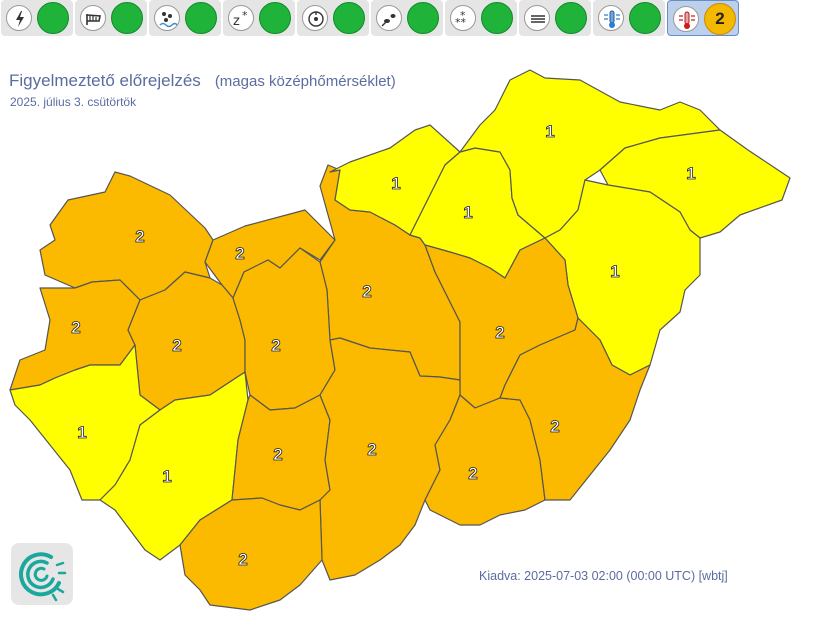 The image size is (823, 626). Describe the element at coordinates (139, 236) in the screenshot. I see `county-level-label-gyor: 2` at that location.